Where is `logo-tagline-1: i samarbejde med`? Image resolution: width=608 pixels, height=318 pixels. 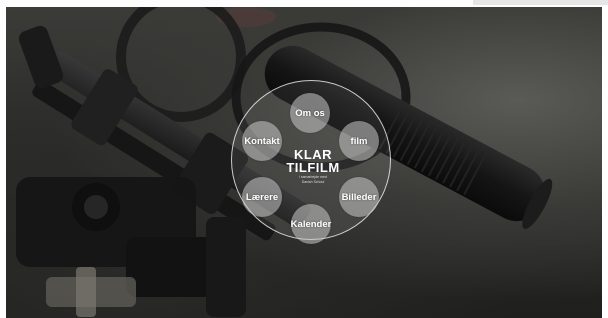
logo-tagline-1: i samarbejde med is located at coordinates (313, 177).